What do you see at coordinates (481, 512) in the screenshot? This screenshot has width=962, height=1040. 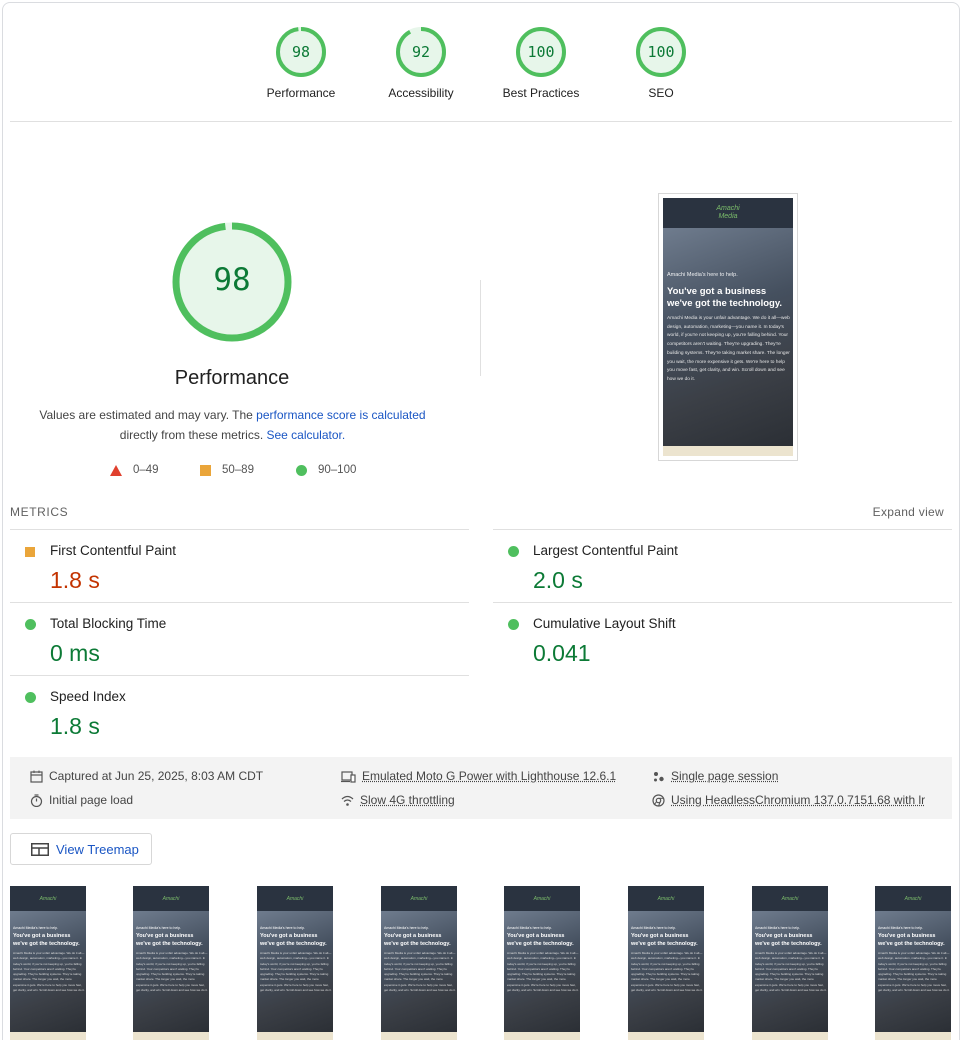 I see `metrics-header: METRICS` at bounding box center [481, 512].